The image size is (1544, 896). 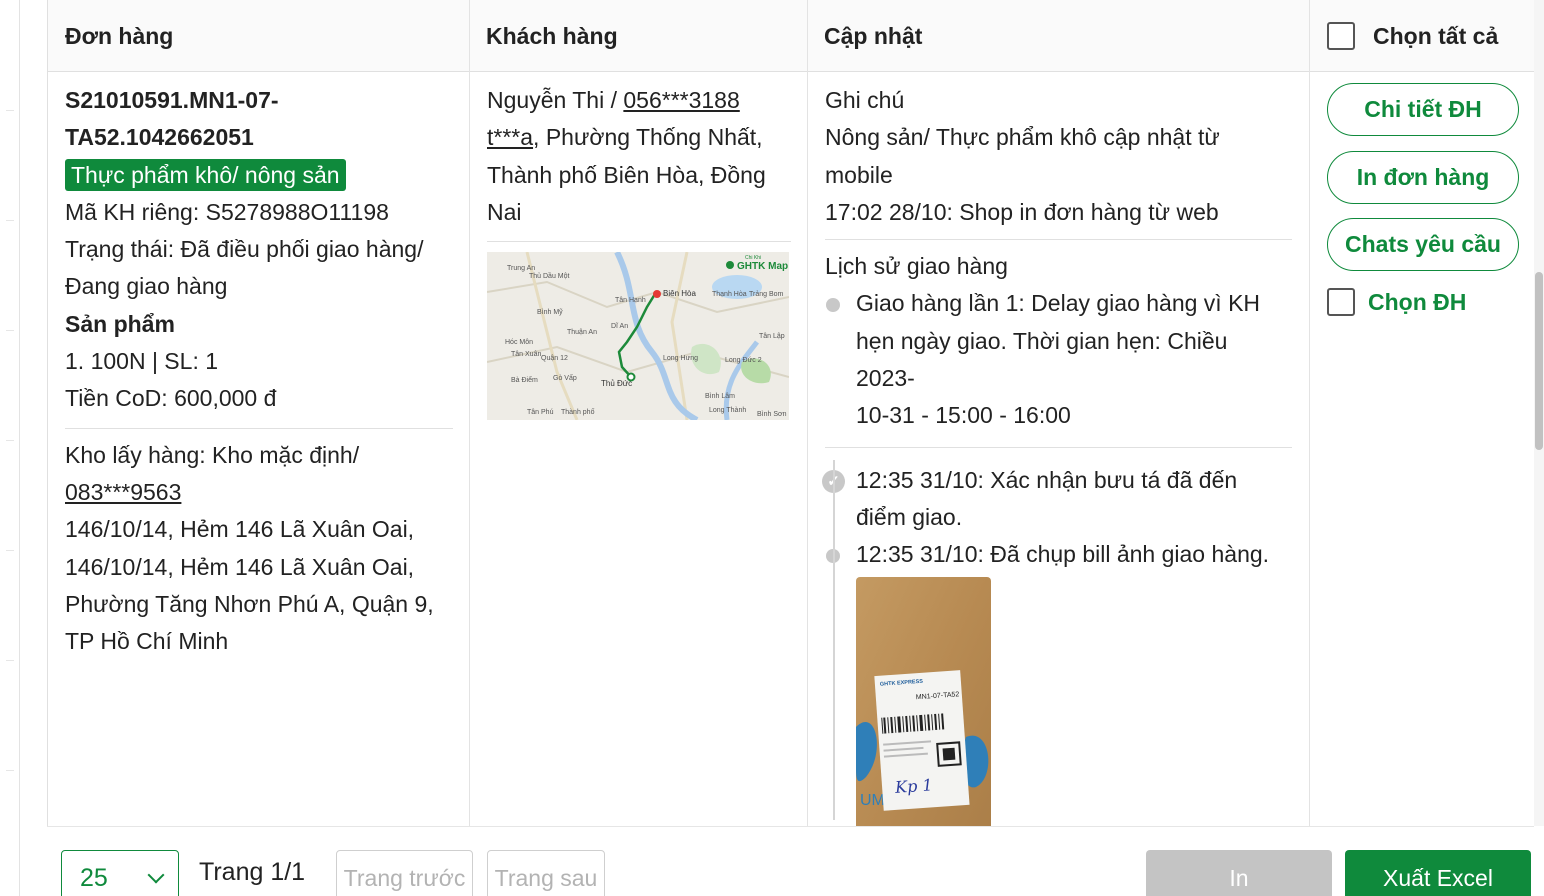 What do you see at coordinates (833, 305) in the screenshot?
I see `bullet-icon` at bounding box center [833, 305].